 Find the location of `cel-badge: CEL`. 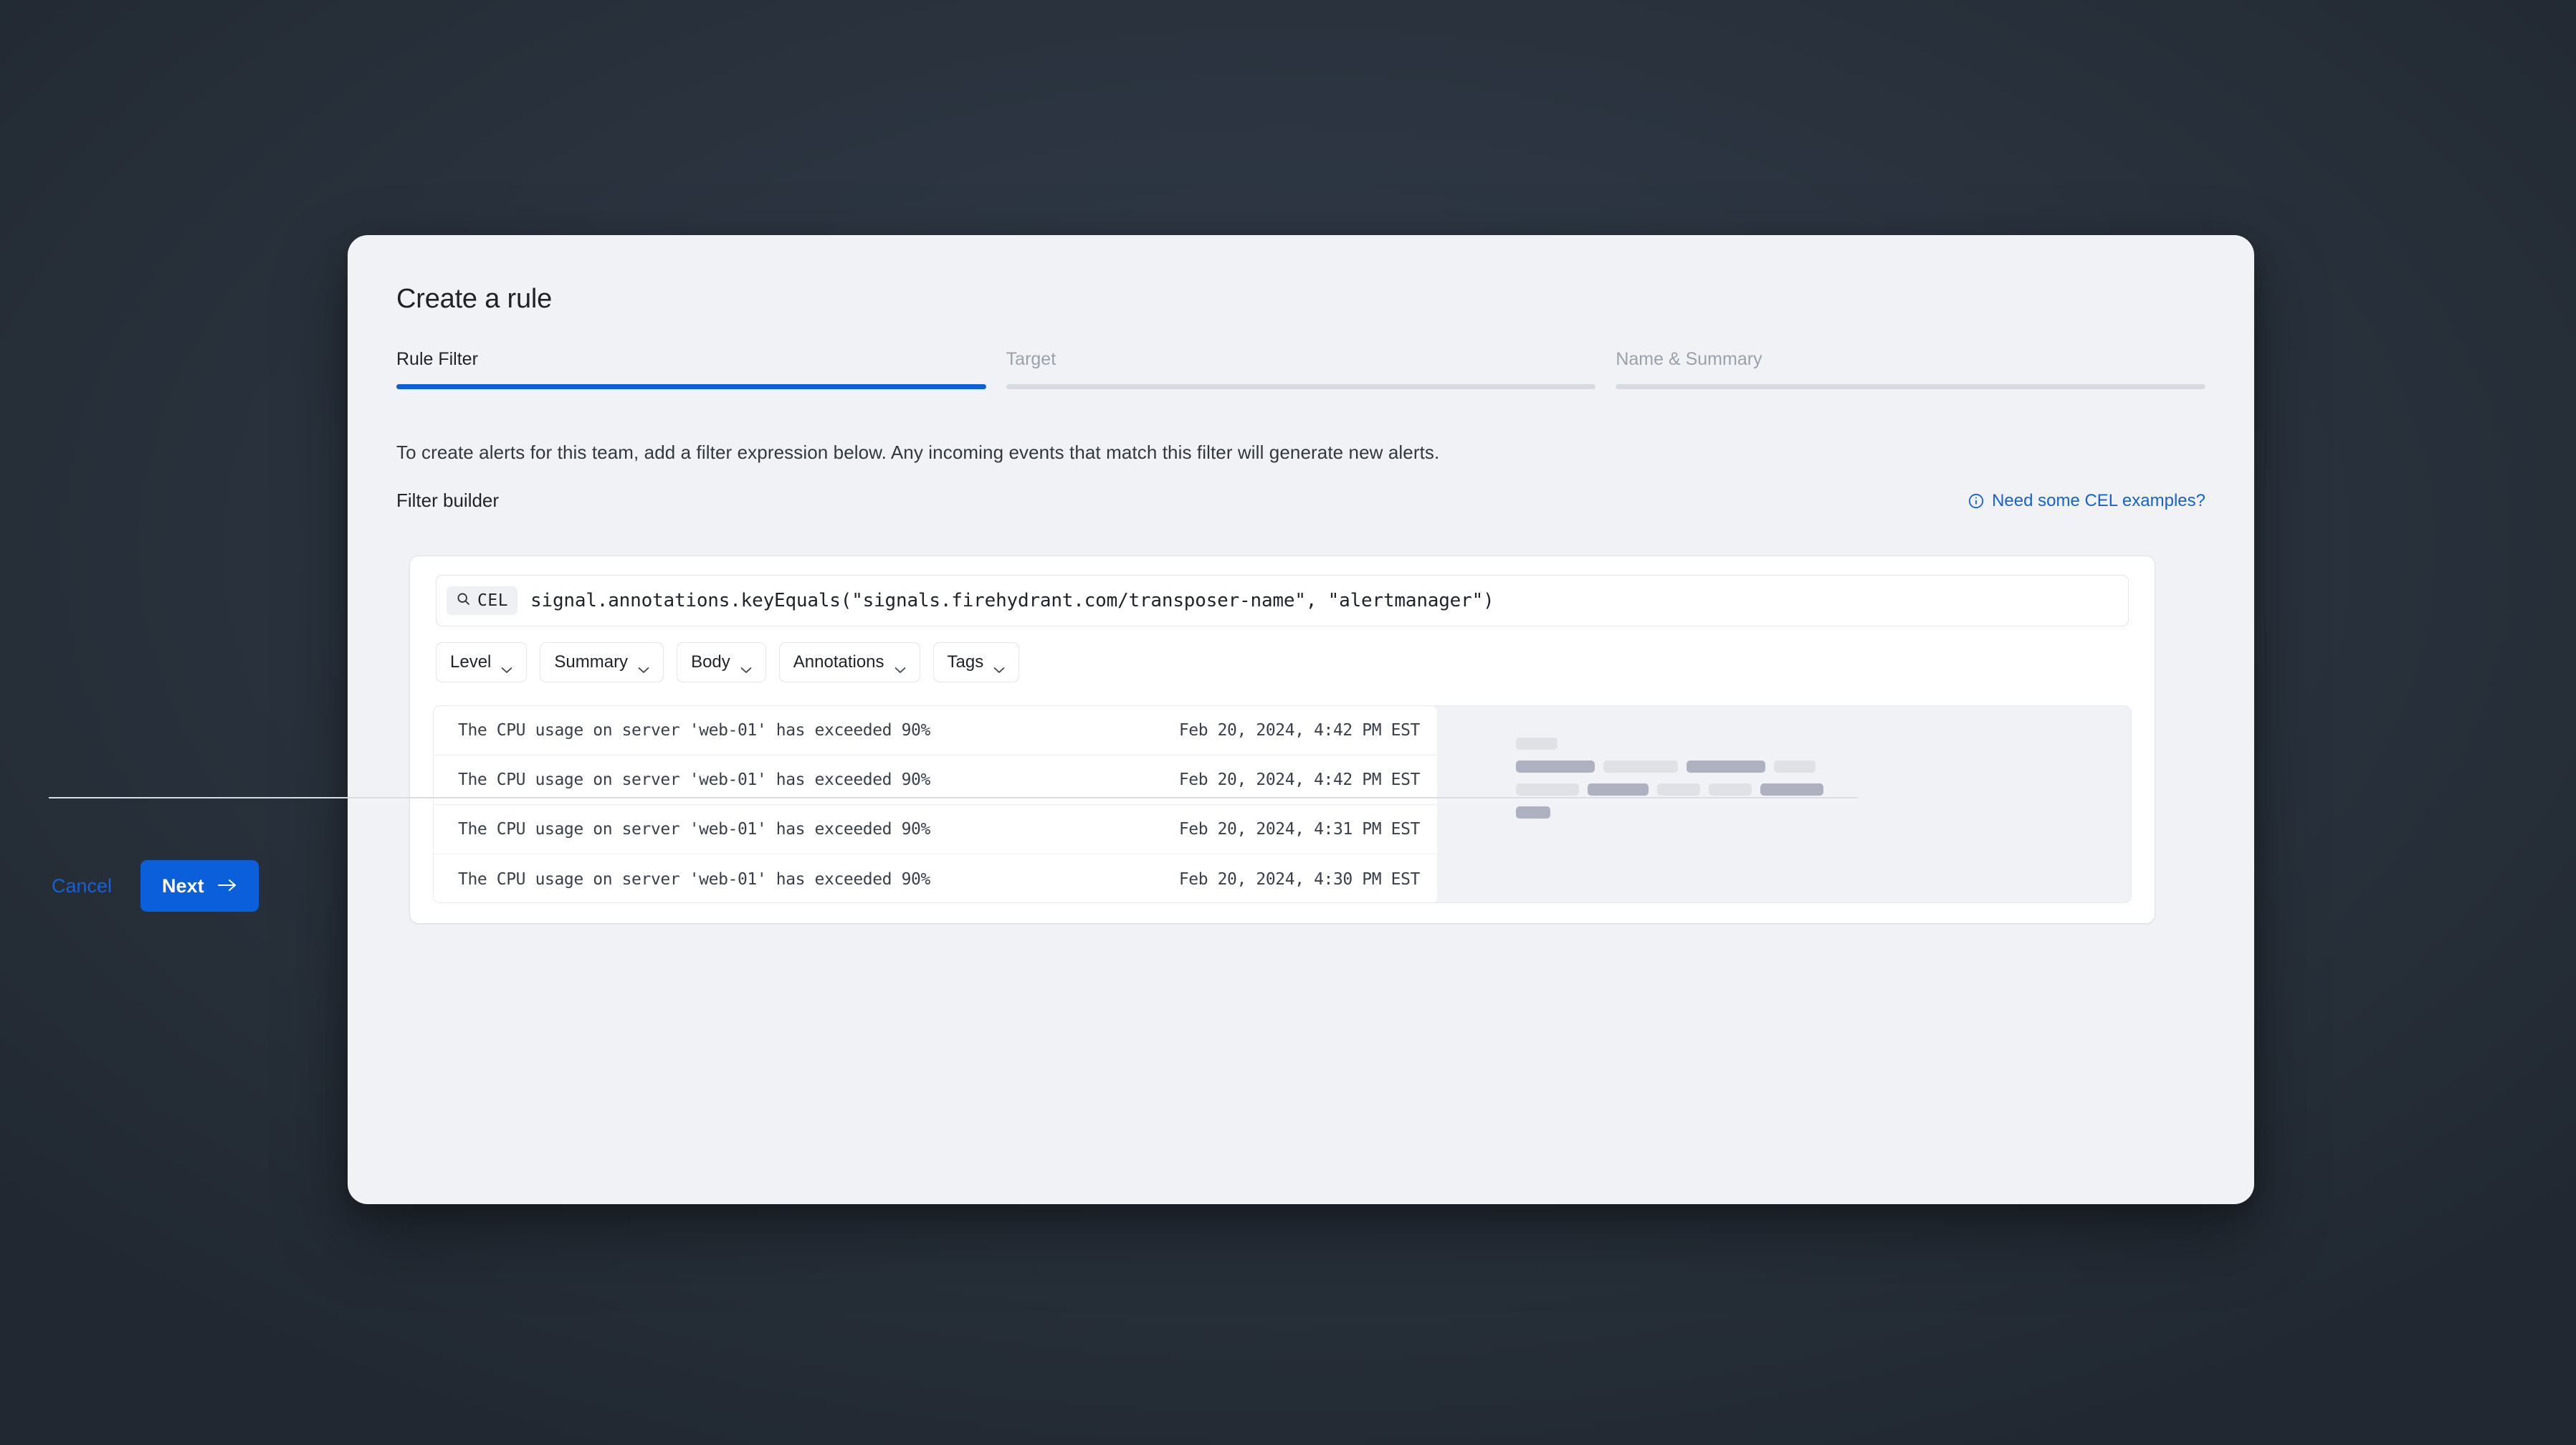

cel-badge: CEL is located at coordinates (482, 600).